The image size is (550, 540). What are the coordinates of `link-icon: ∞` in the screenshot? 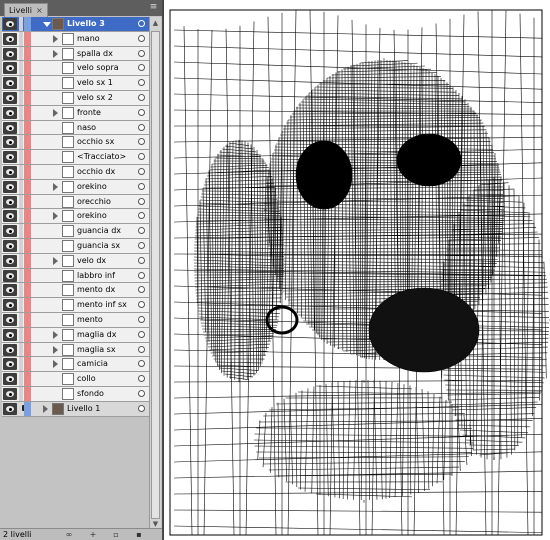 It's located at (69, 534).